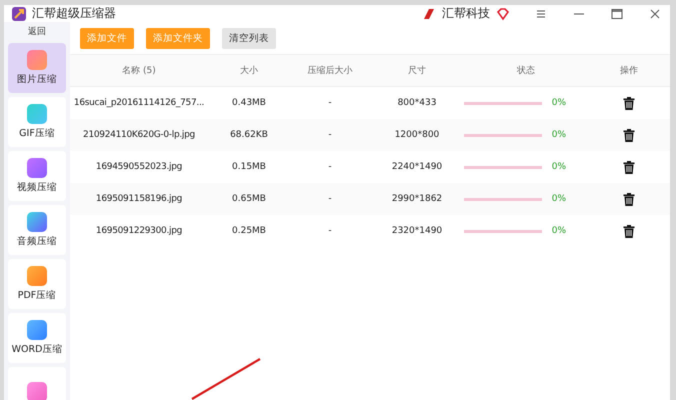 Image resolution: width=676 pixels, height=400 pixels. I want to click on sidebar-item: WORD压缩, so click(37, 338).